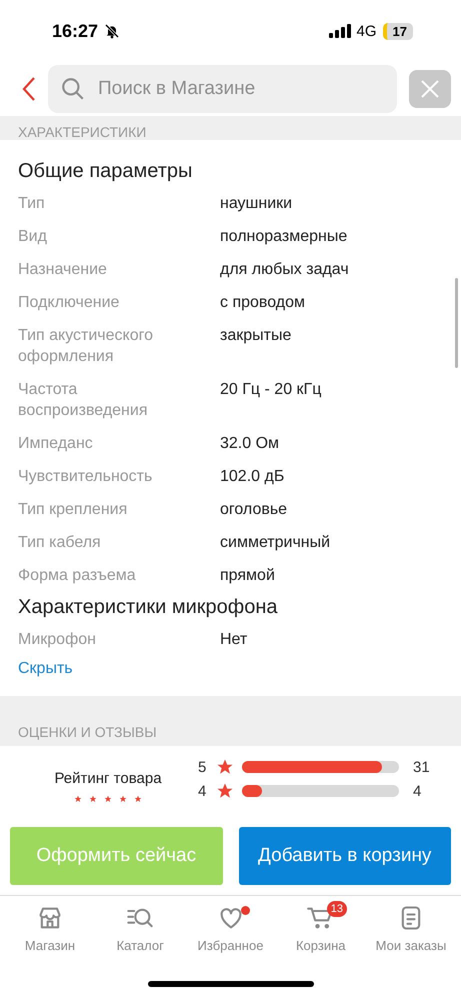 Image resolution: width=461 pixels, height=999 pixels. I want to click on tab-item: Каталог, so click(140, 935).